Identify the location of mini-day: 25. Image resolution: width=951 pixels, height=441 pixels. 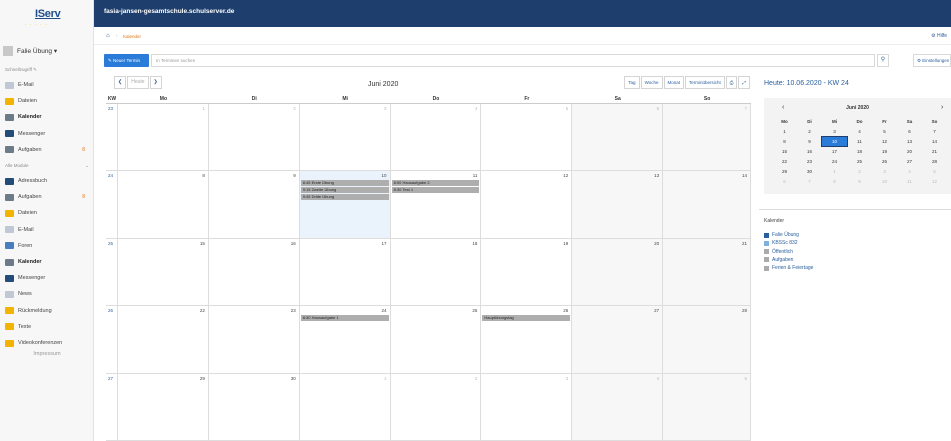
(859, 161).